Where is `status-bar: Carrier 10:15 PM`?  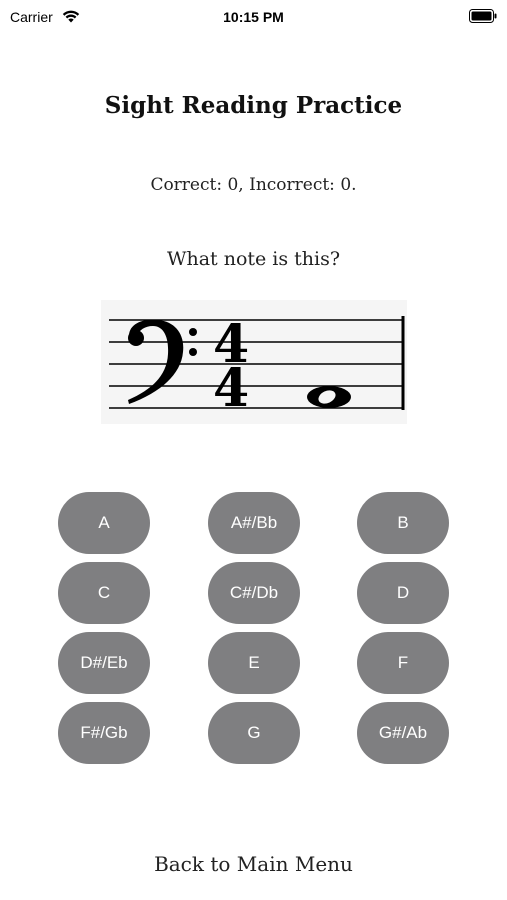 status-bar: Carrier 10:15 PM is located at coordinates (253, 17).